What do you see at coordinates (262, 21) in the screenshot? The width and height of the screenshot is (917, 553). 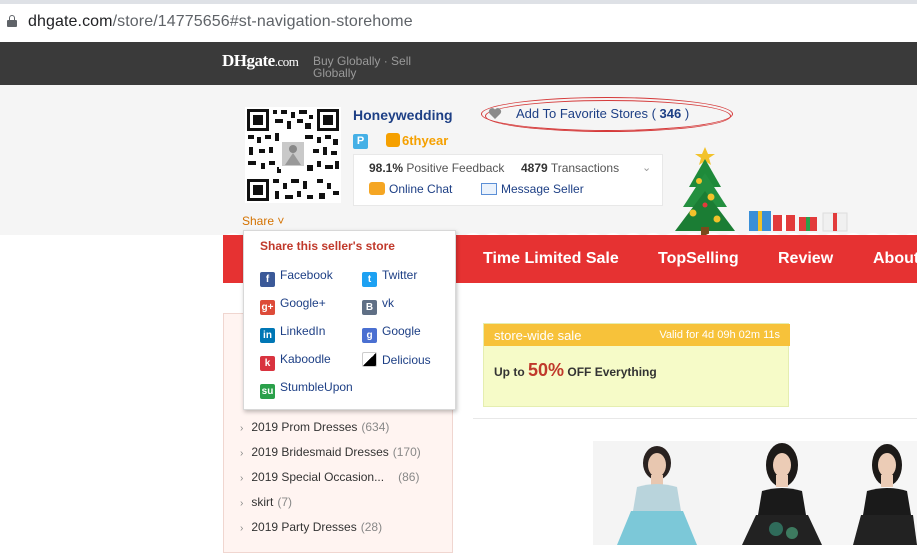 I see `url-path: /store/14775656#st-navigation-storehome` at bounding box center [262, 21].